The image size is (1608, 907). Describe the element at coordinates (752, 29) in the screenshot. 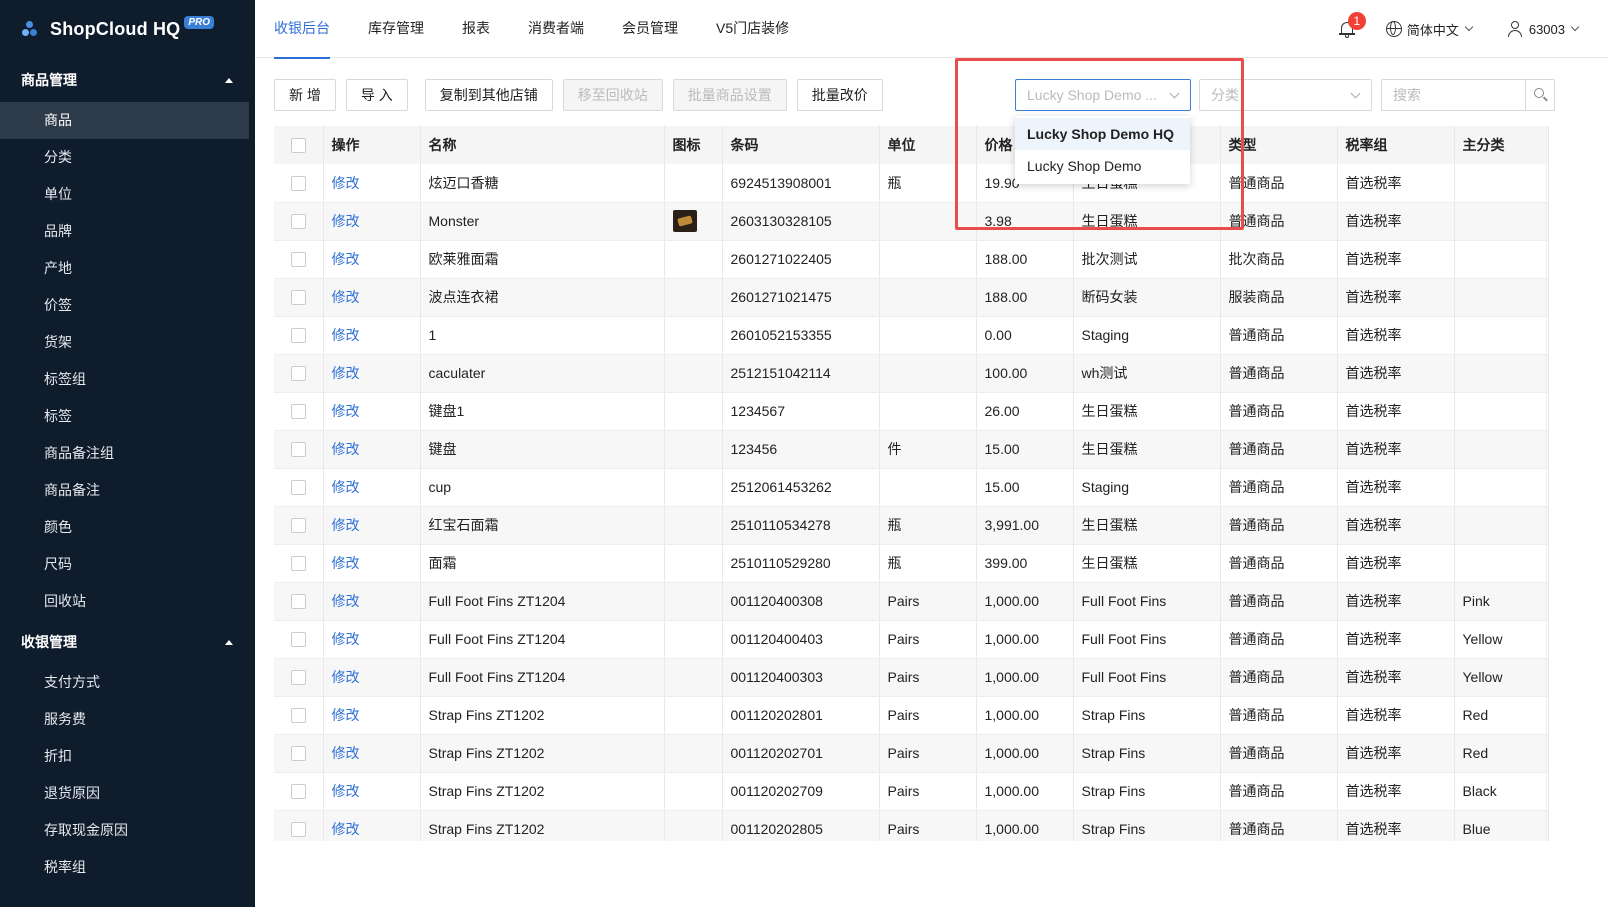

I see `nav-tab: V5门店装修` at that location.